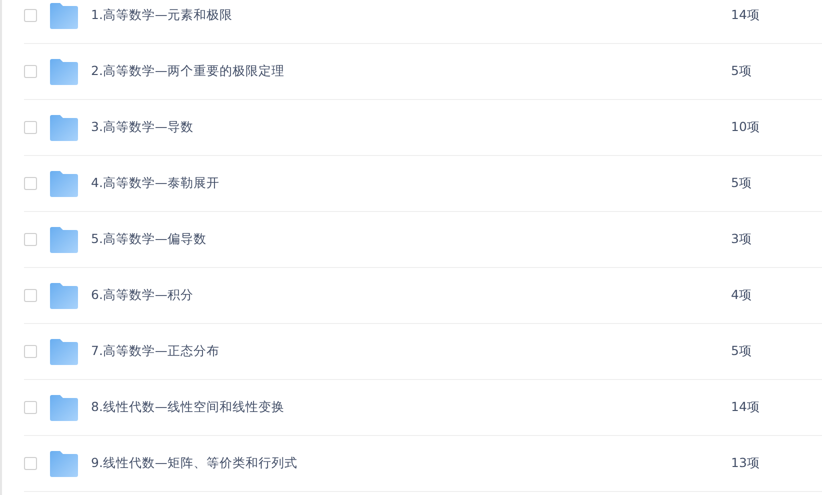 The image size is (822, 495). Describe the element at coordinates (411, 183) in the screenshot. I see `folder-name: 4.高等数学—泰勒展开` at that location.